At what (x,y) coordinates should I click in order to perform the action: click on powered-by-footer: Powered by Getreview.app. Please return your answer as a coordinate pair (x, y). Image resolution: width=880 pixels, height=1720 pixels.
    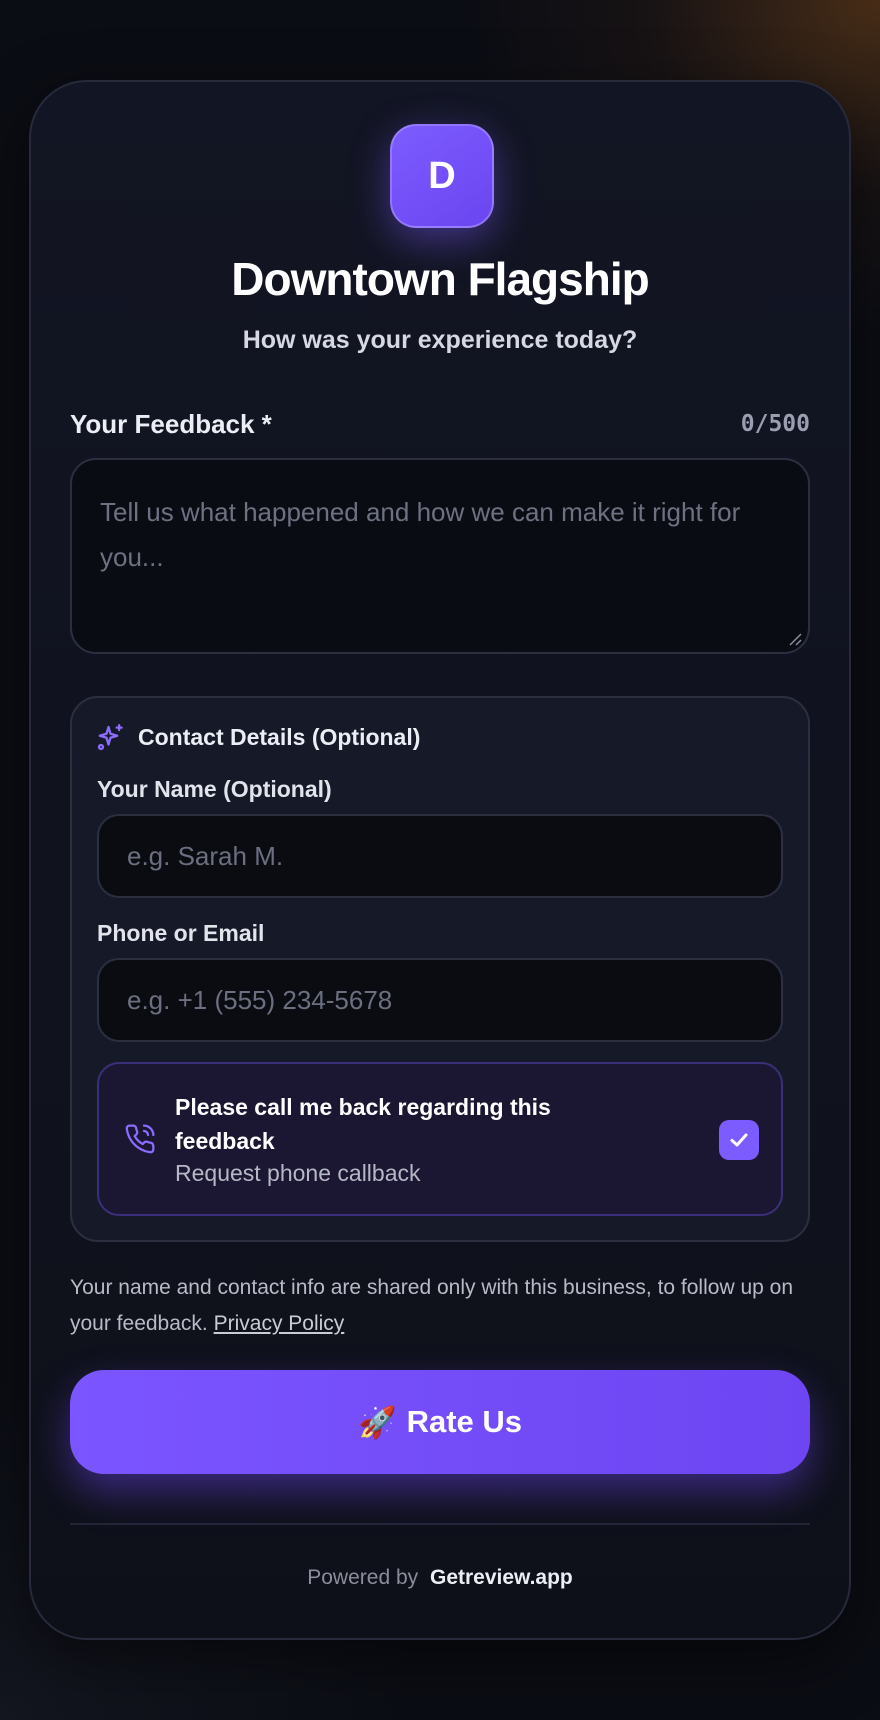
    Looking at the image, I should click on (440, 1578).